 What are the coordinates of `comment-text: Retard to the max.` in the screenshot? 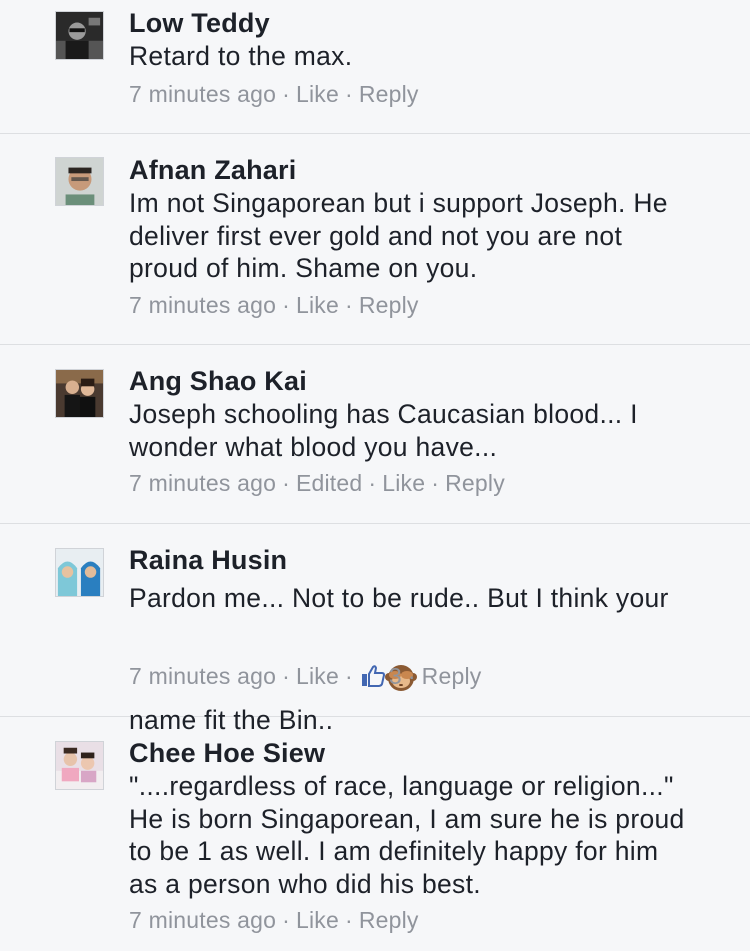 It's located at (241, 56).